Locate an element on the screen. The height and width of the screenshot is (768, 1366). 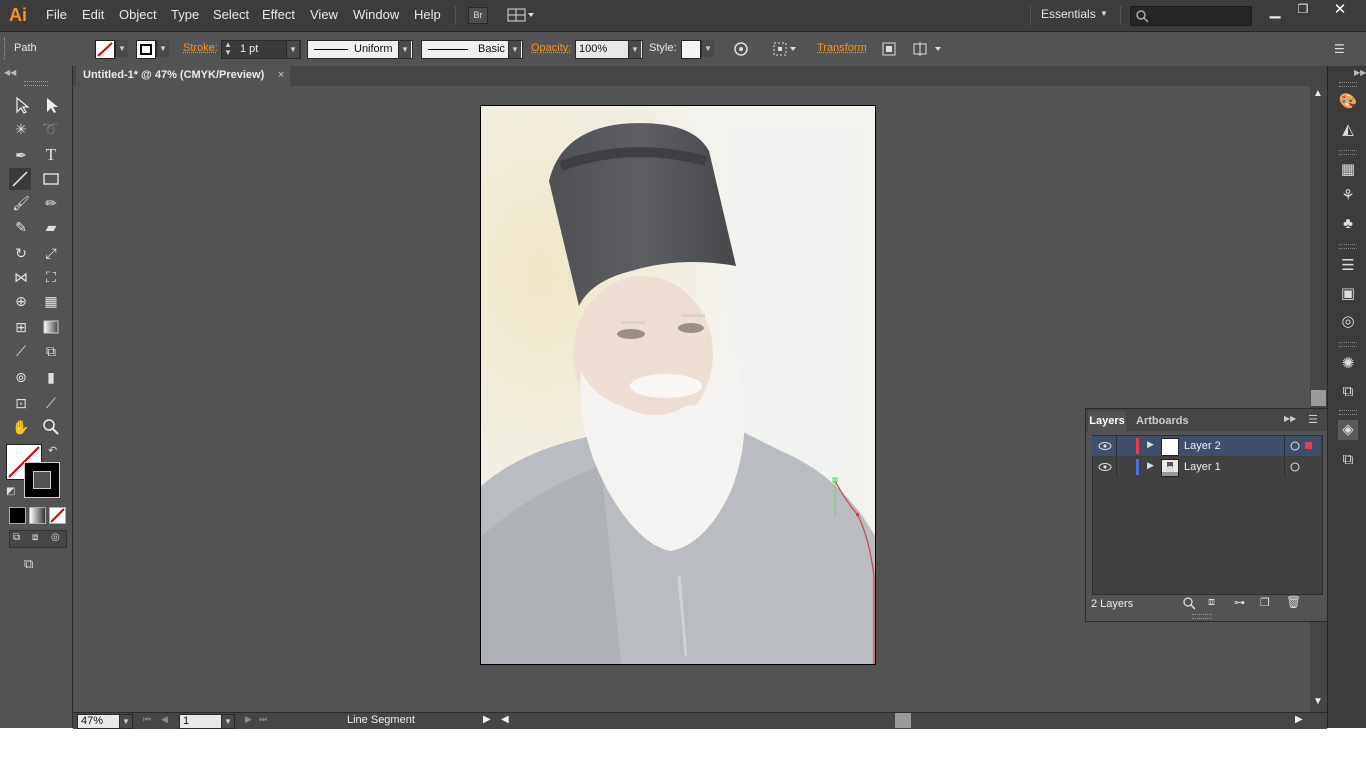
workspace-switcher: Essentials is located at coordinates (1068, 14).